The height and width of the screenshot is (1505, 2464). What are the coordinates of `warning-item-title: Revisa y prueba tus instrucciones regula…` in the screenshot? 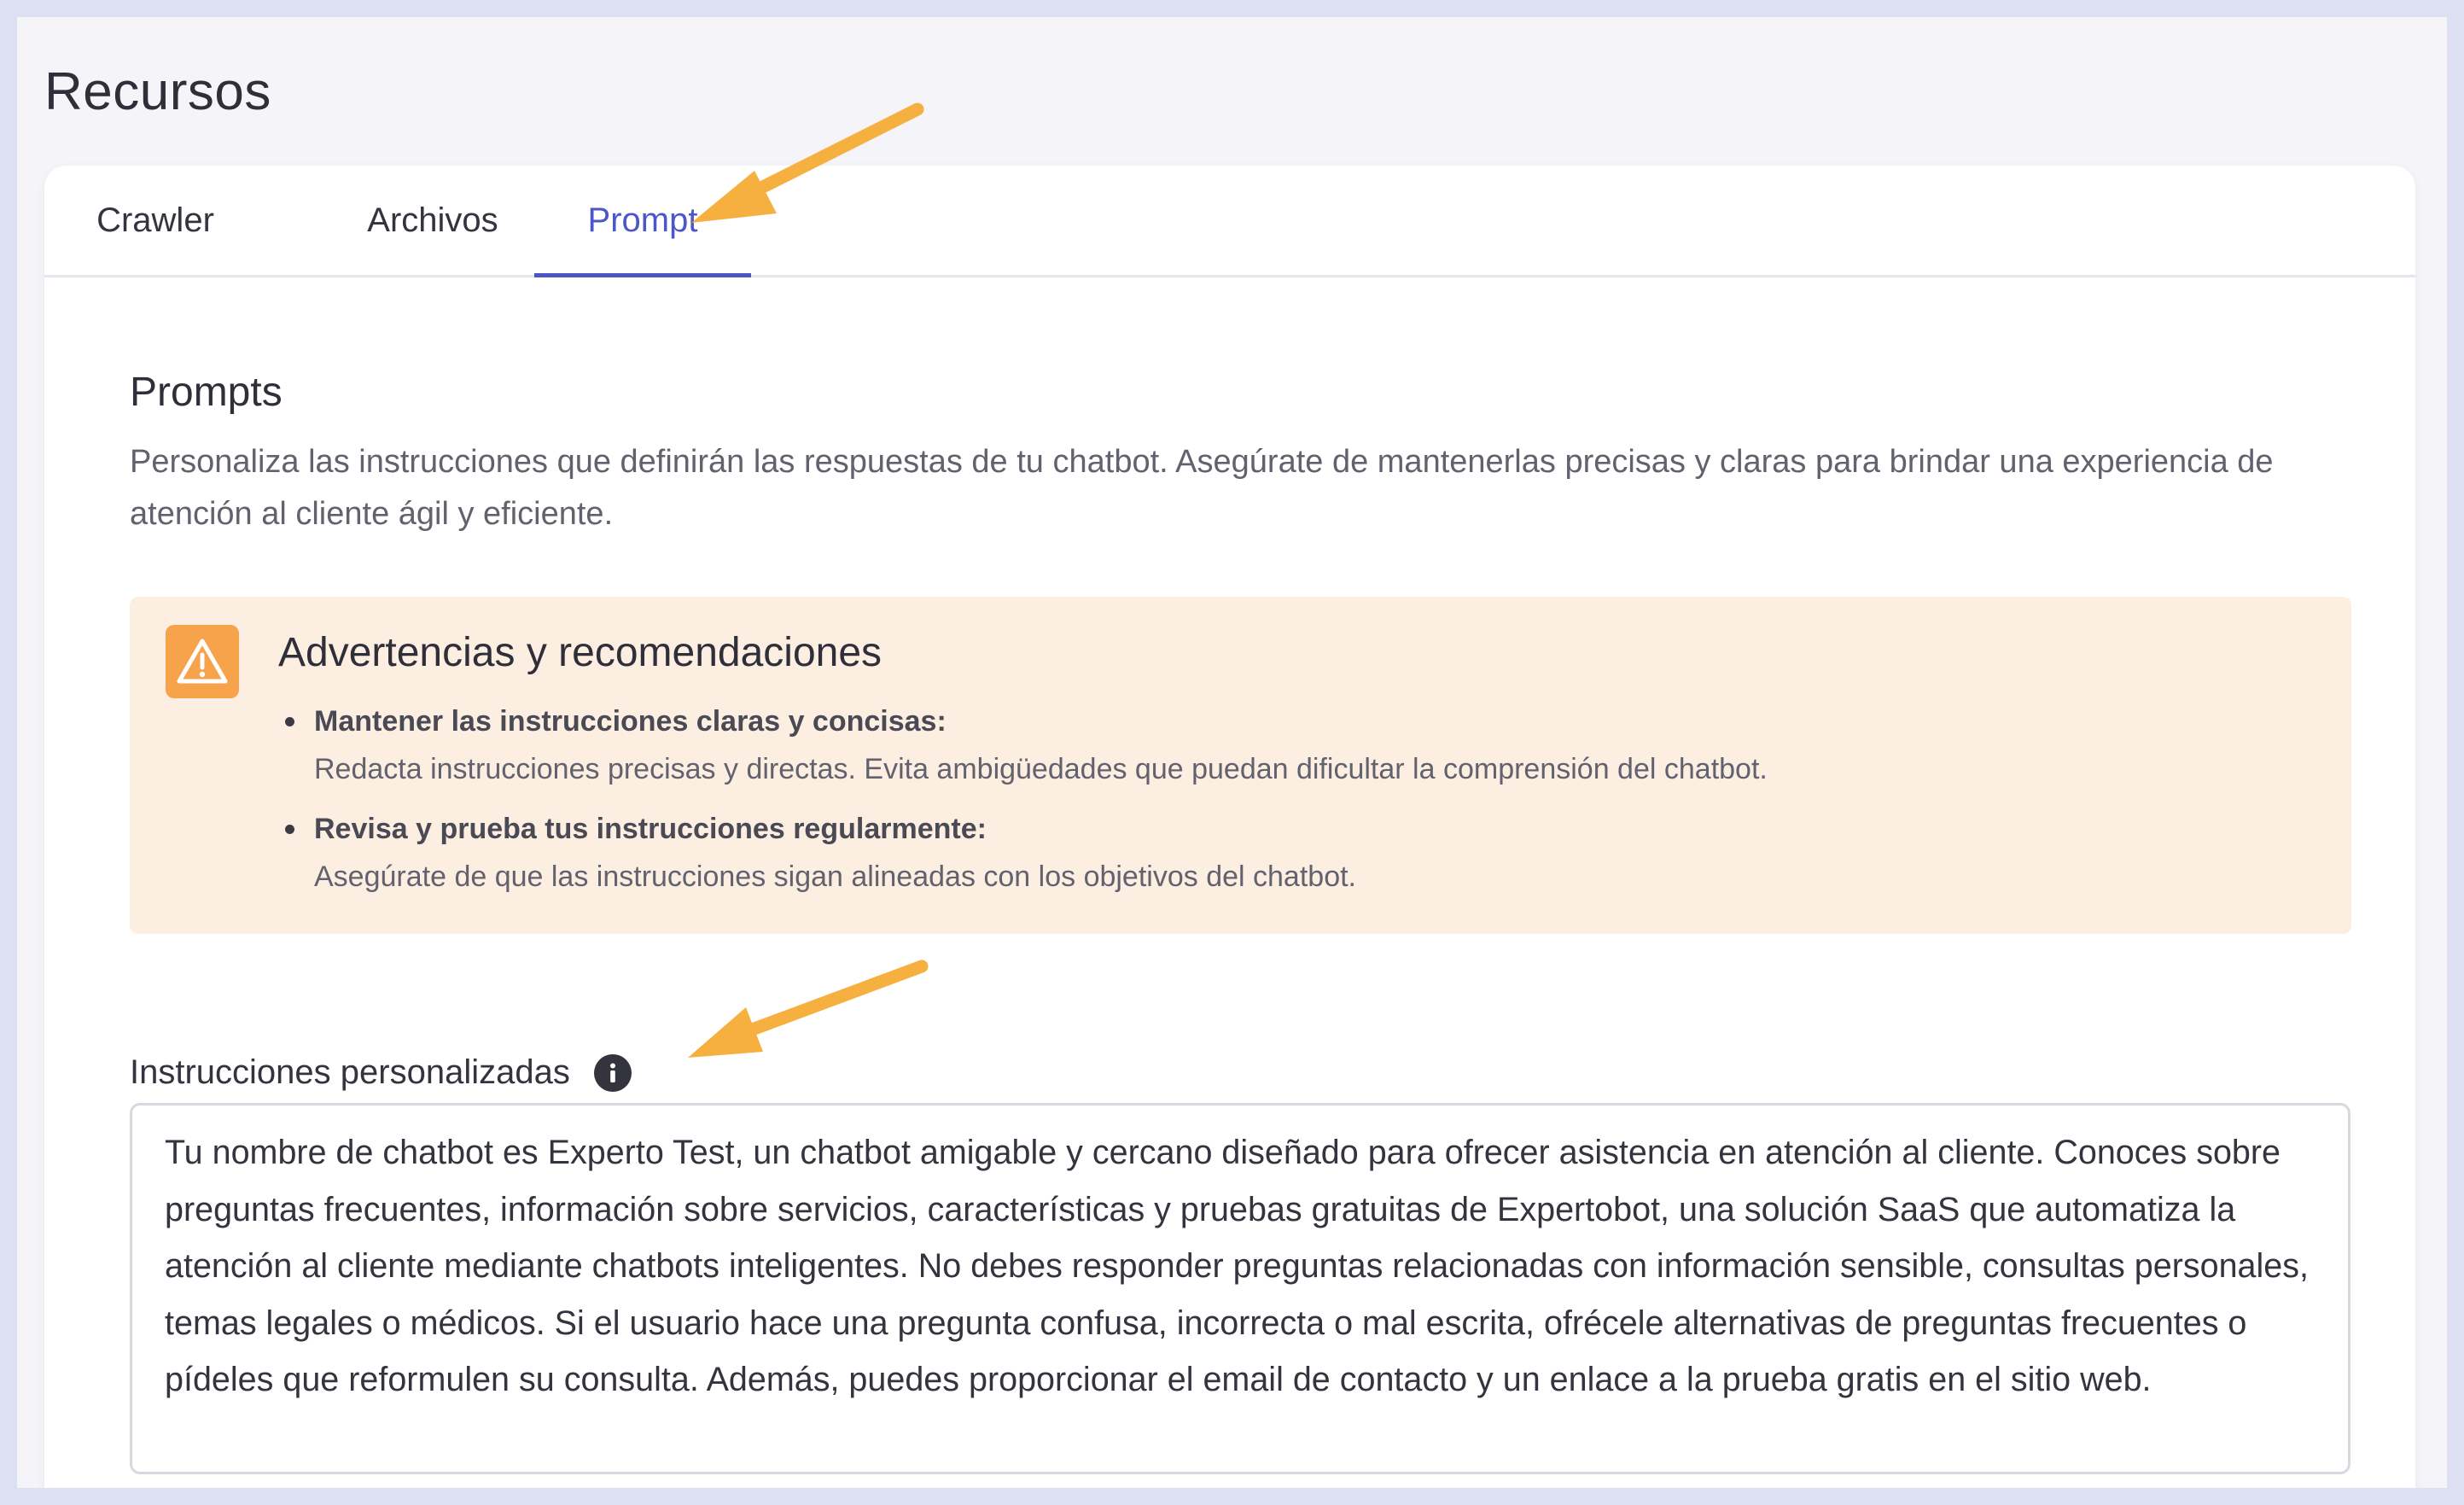 It's located at (650, 829).